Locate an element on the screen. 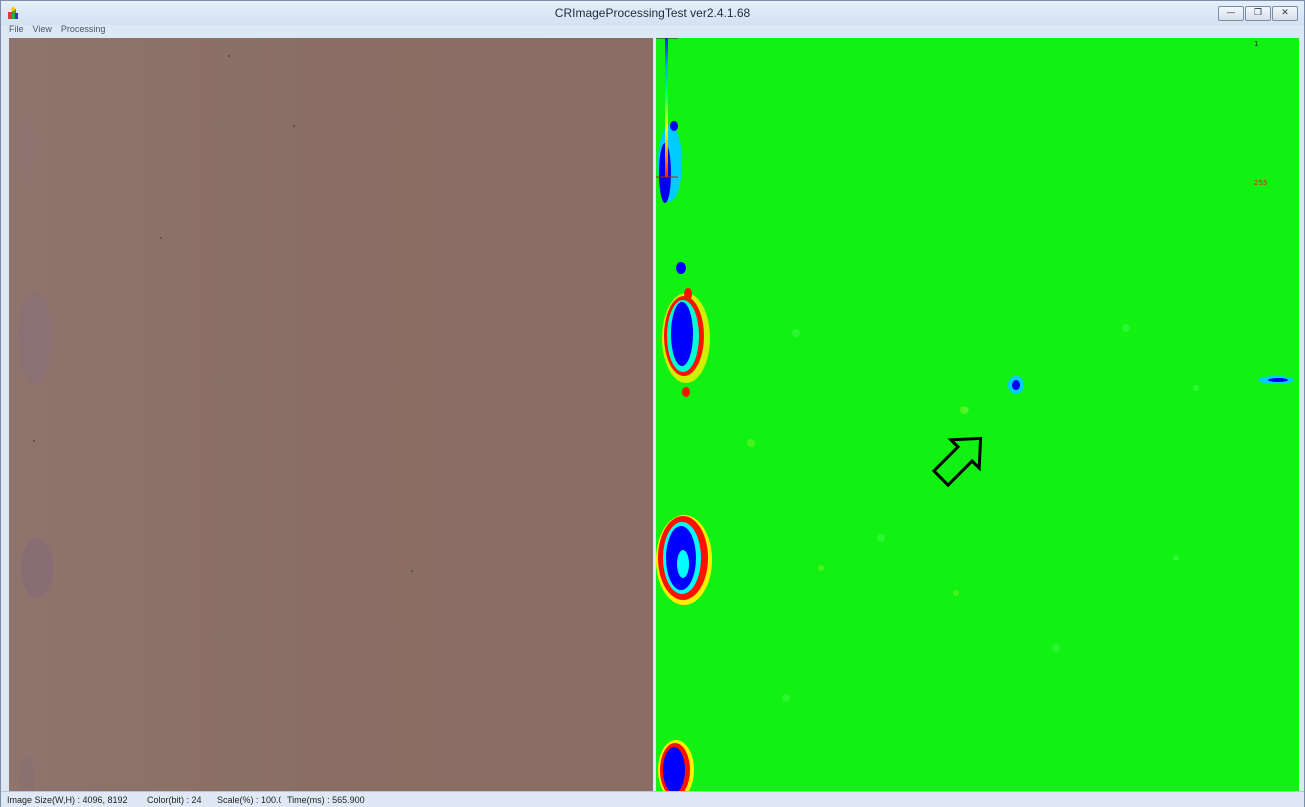 The image size is (1305, 807). color-scale-bar is located at coordinates (667, 108).